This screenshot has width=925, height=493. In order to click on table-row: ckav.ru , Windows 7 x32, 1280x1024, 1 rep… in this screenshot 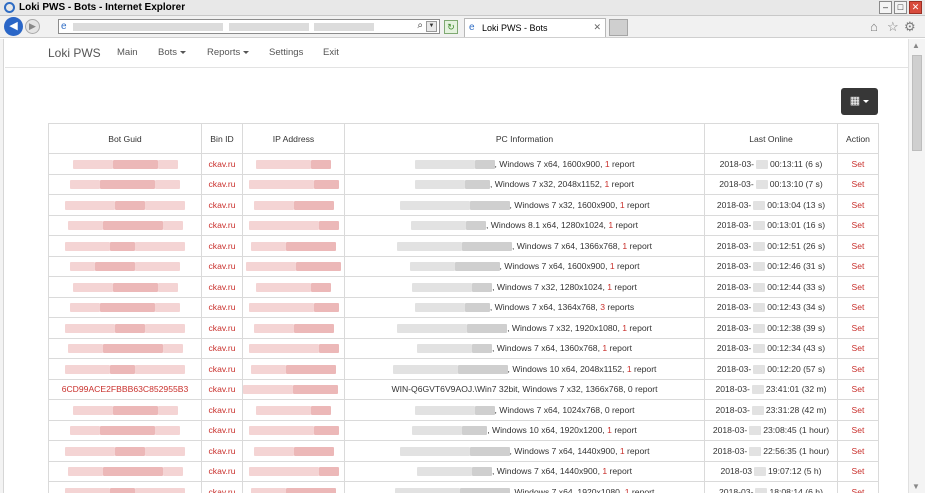, I will do `click(463, 287)`.